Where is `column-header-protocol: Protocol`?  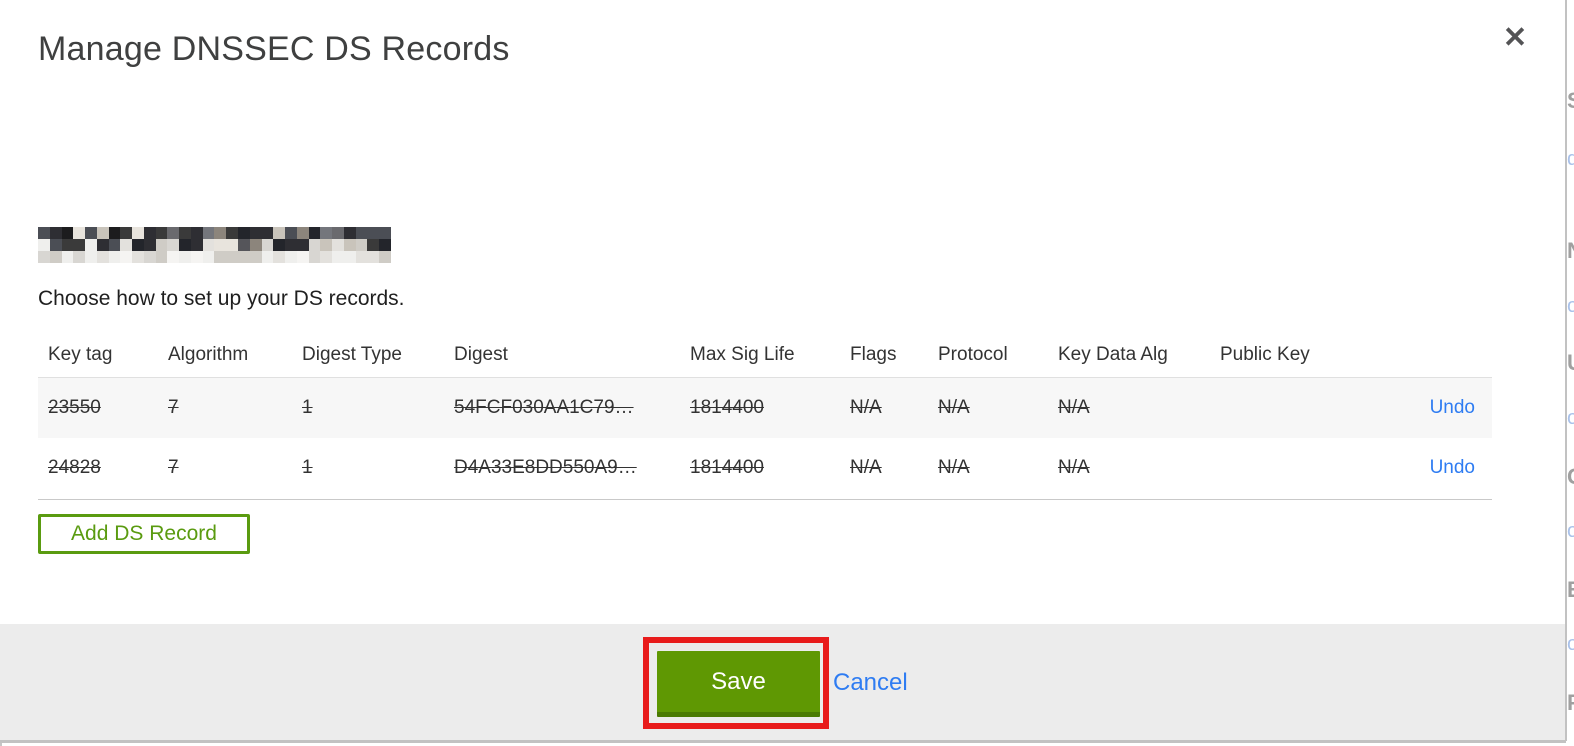
column-header-protocol: Protocol is located at coordinates (973, 354).